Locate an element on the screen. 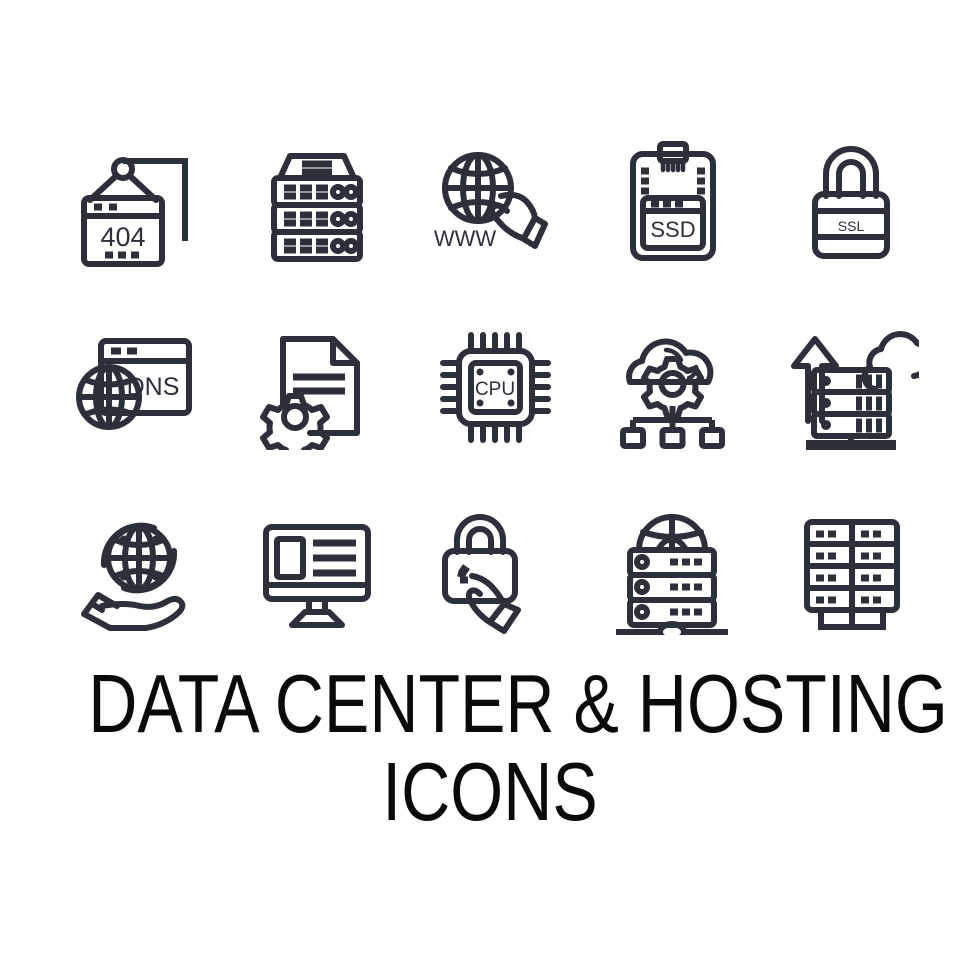 The width and height of the screenshot is (980, 980). icon-cpu-processor: CPU is located at coordinates (495, 387).